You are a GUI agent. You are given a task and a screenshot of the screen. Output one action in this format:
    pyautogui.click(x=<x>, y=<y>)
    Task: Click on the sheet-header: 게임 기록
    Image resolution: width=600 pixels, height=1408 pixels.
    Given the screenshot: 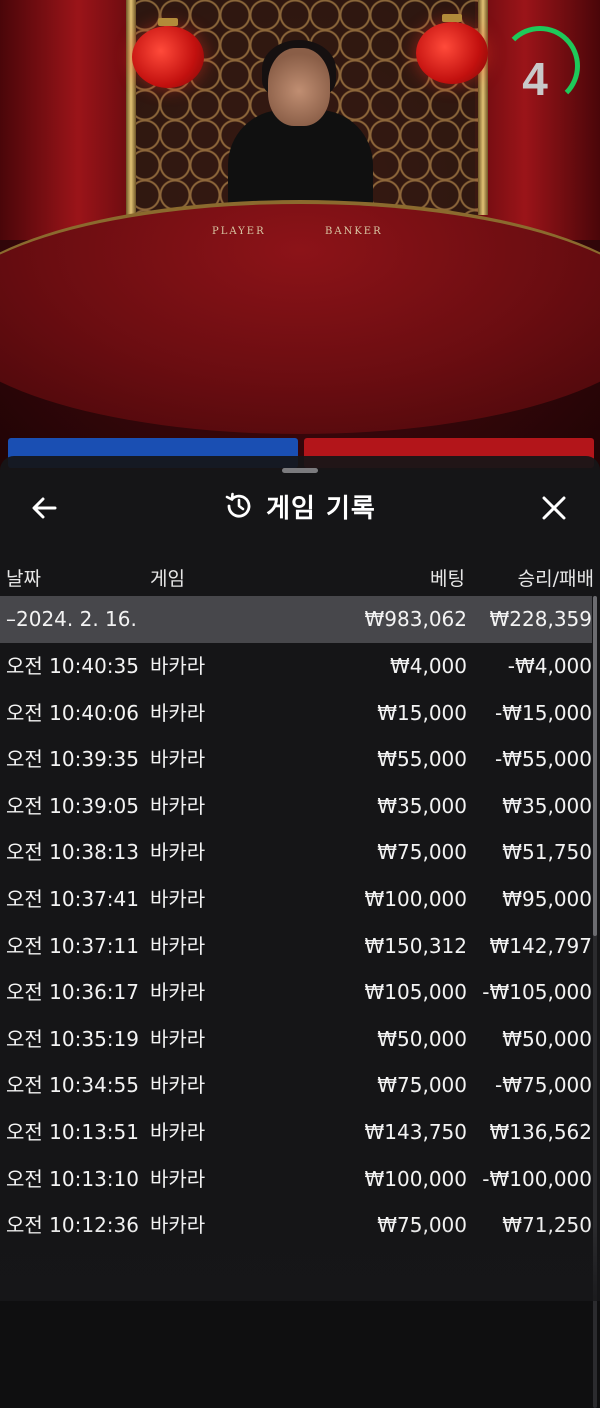 What is the action you would take?
    pyautogui.click(x=300, y=506)
    